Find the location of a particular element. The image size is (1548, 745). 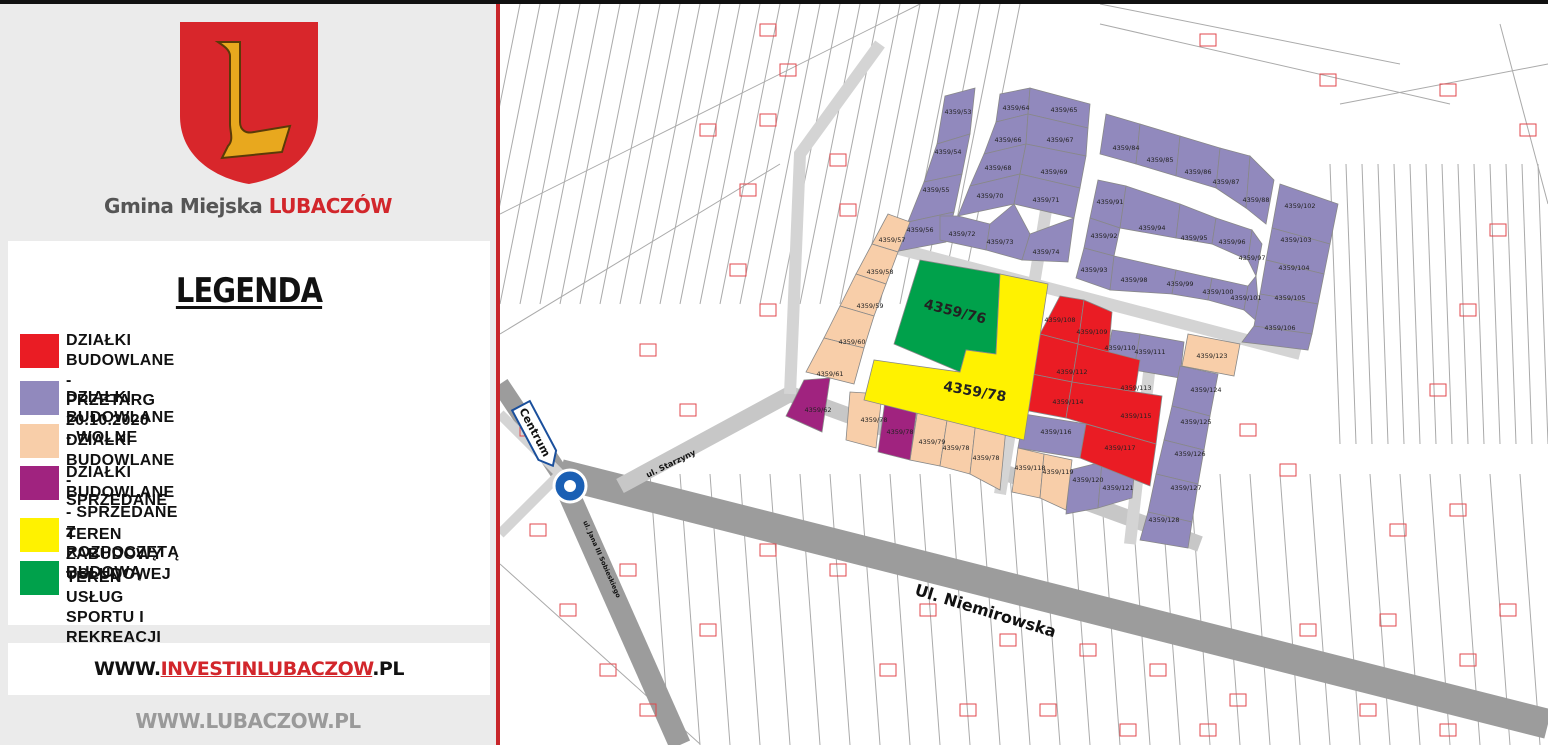

plot-label: 4359/79 is located at coordinates (931, 442).